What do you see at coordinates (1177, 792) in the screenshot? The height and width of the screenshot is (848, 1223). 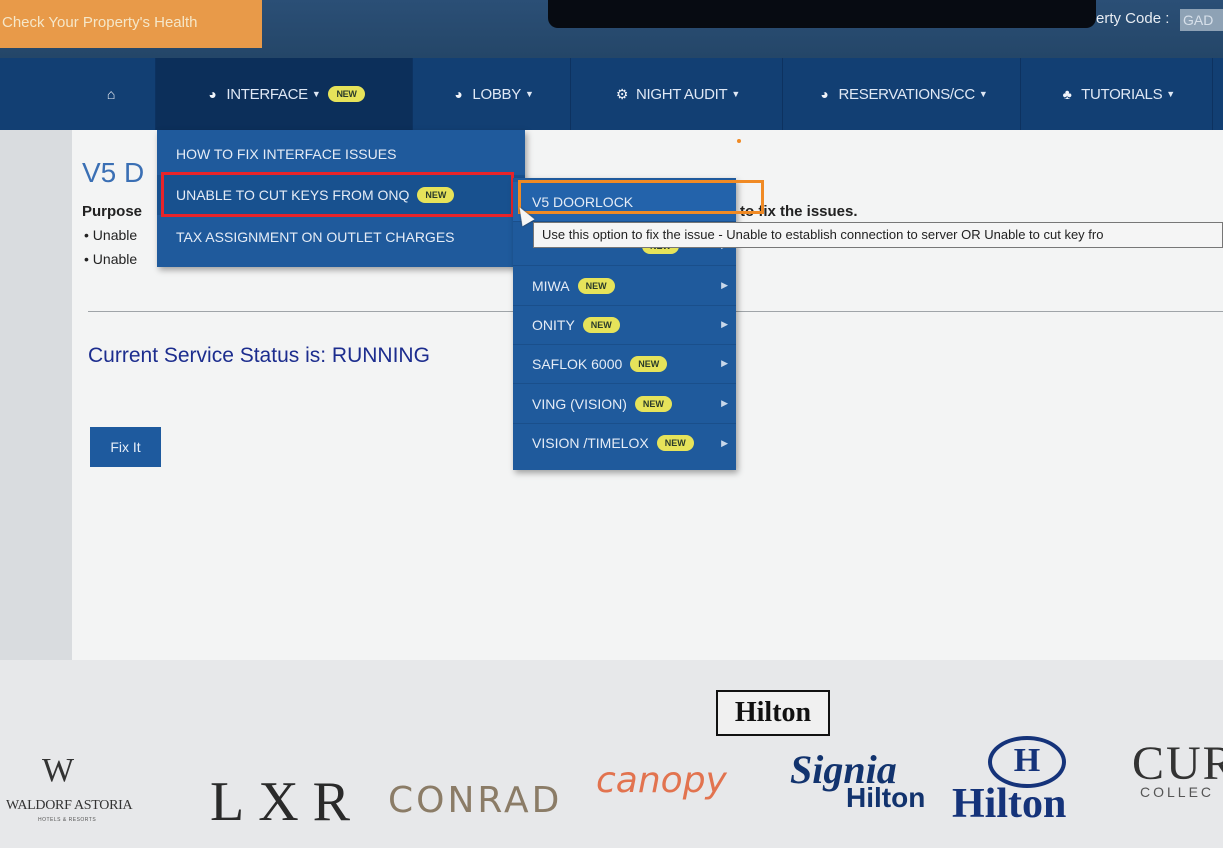 I see `curio-collection-logo: COLLEC` at bounding box center [1177, 792].